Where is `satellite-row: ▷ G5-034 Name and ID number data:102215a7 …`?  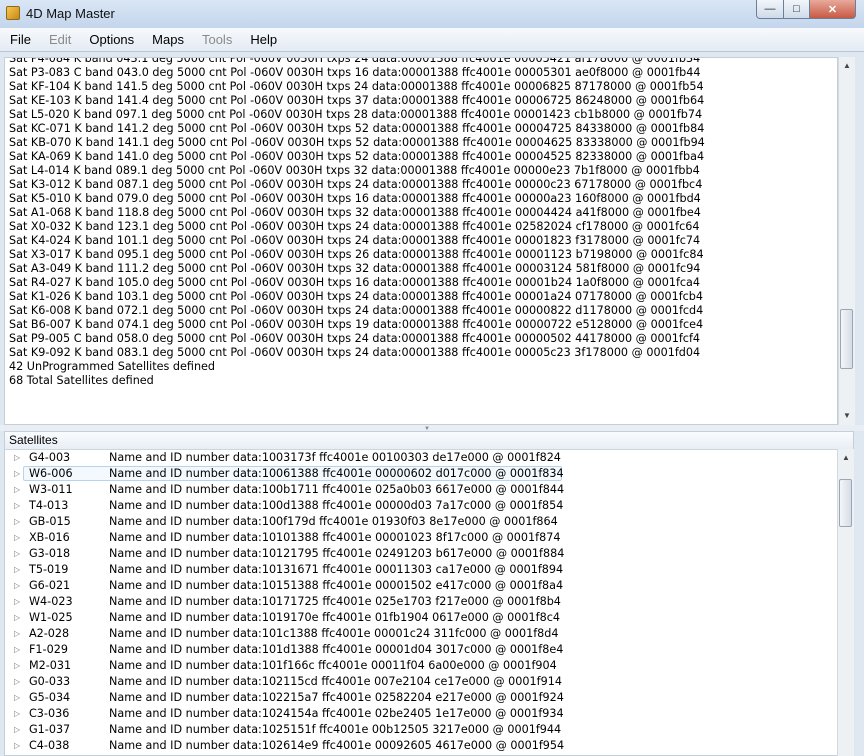 satellite-row: ▷ G5-034 Name and ID number data:102215a7 … is located at coordinates (421, 698).